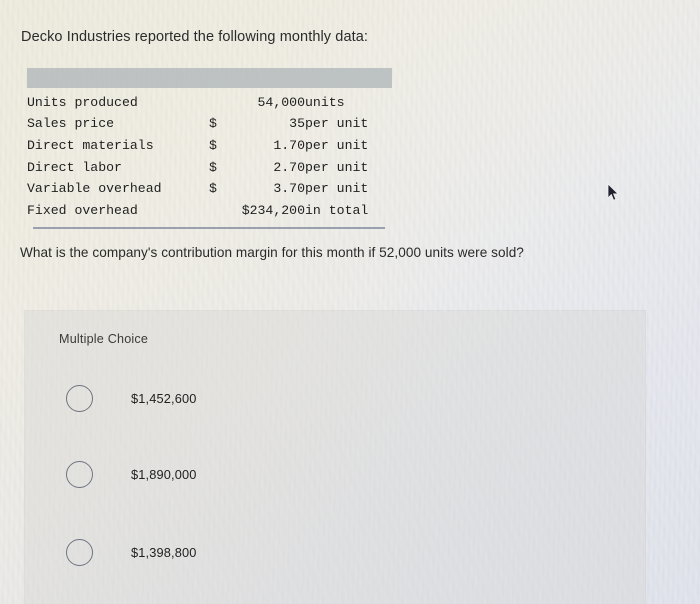 The width and height of the screenshot is (700, 604). I want to click on table-cell-unit: in total, so click(337, 211).